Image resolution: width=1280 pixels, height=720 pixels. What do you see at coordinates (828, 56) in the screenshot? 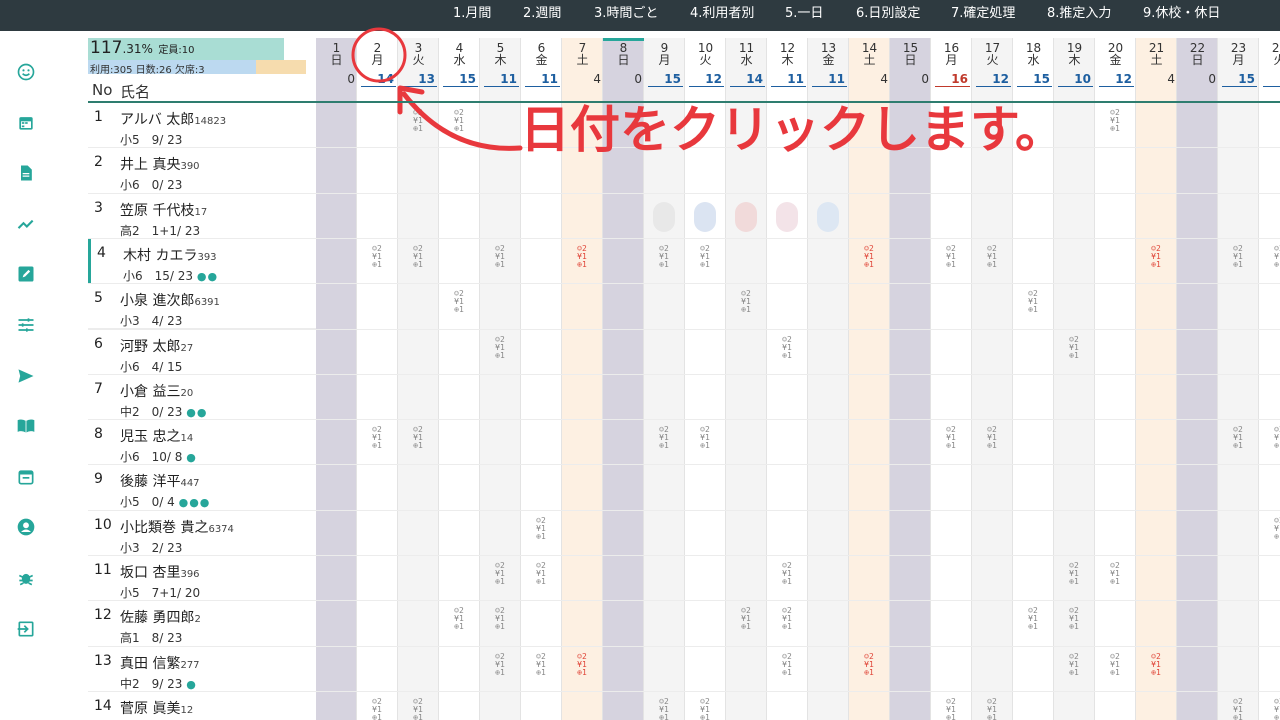
I see `day-header-13: 13 金` at bounding box center [828, 56].